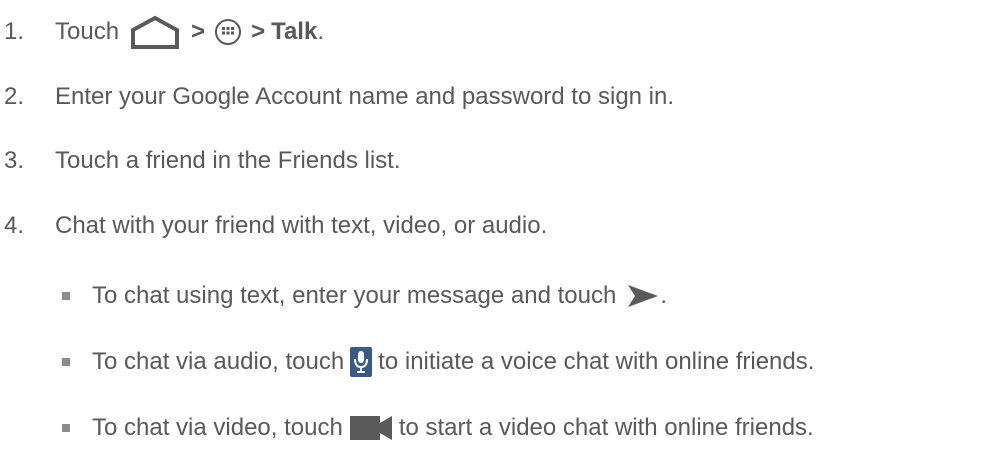  What do you see at coordinates (371, 428) in the screenshot?
I see `video-camera-icon` at bounding box center [371, 428].